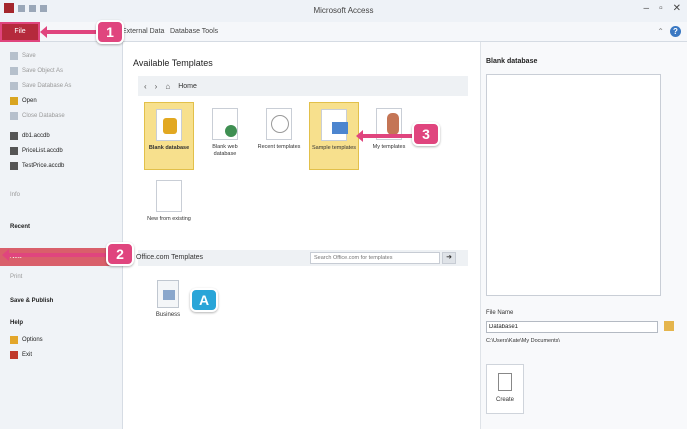  What do you see at coordinates (36, 71) in the screenshot?
I see `backstage-save-object-as: Save Object As` at bounding box center [36, 71].